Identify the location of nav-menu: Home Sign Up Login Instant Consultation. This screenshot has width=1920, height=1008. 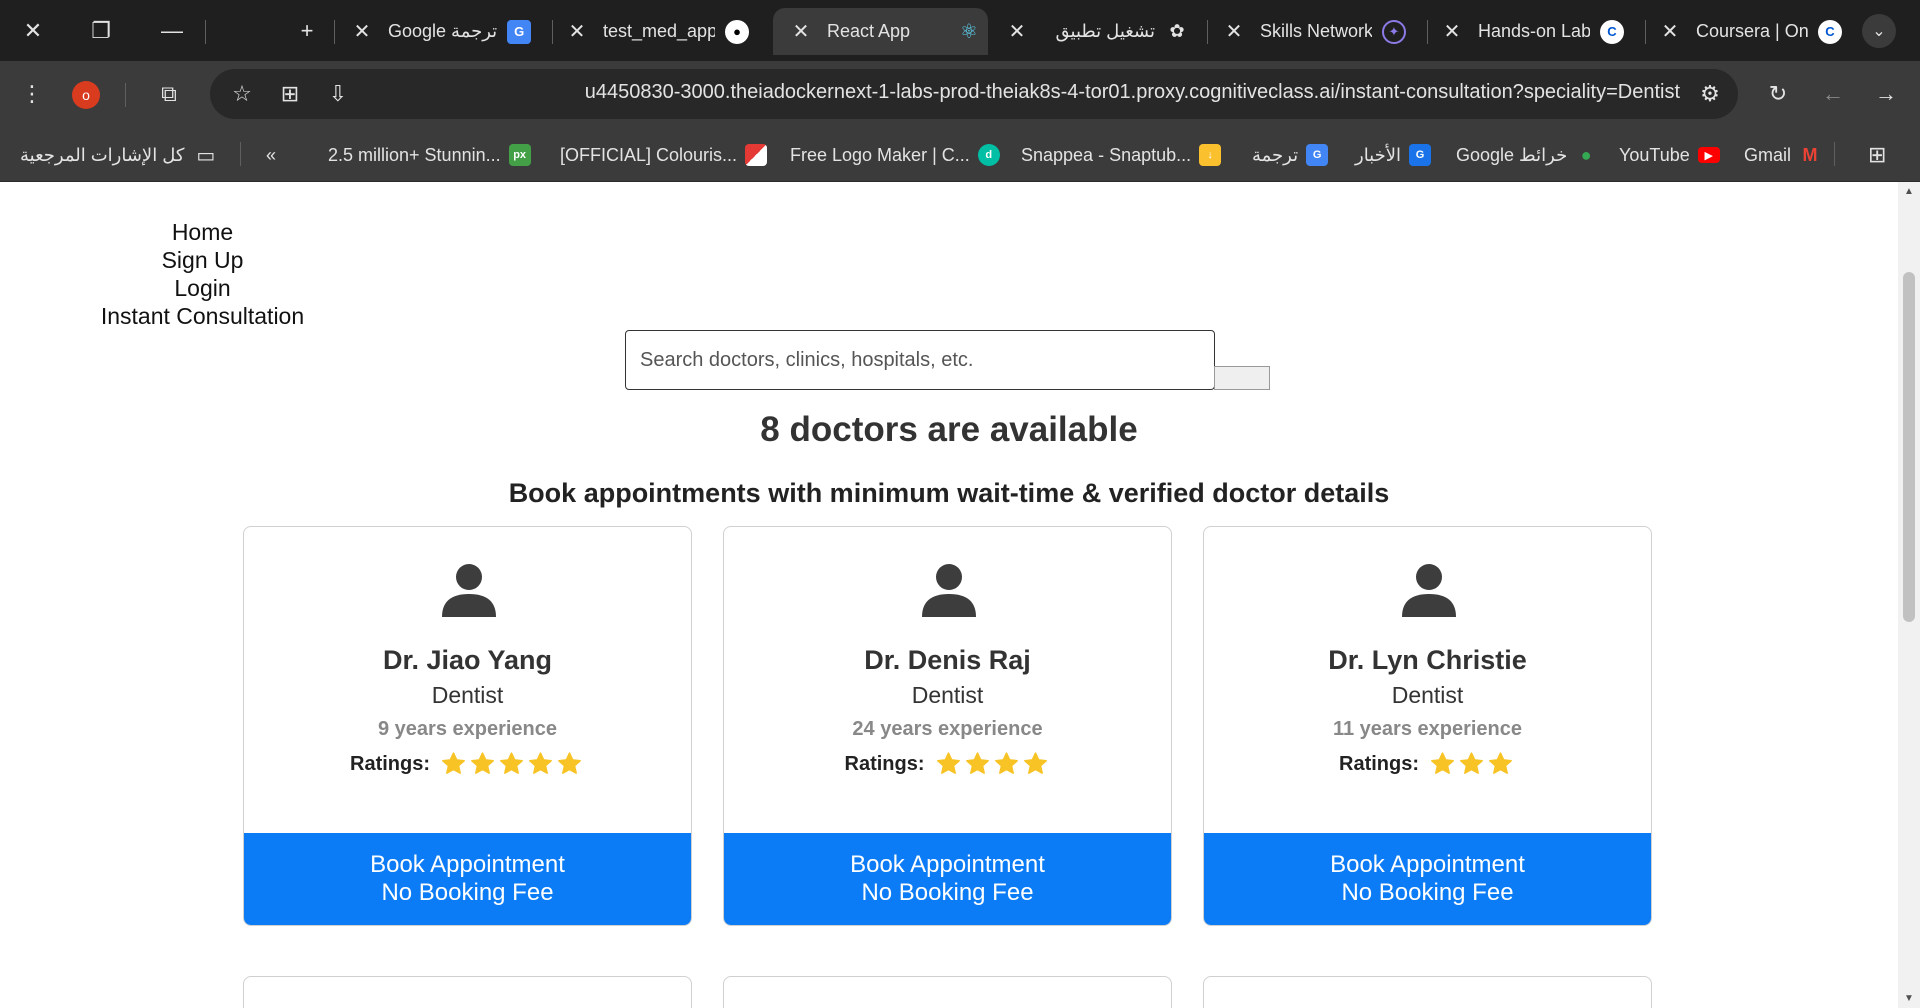
(202, 274).